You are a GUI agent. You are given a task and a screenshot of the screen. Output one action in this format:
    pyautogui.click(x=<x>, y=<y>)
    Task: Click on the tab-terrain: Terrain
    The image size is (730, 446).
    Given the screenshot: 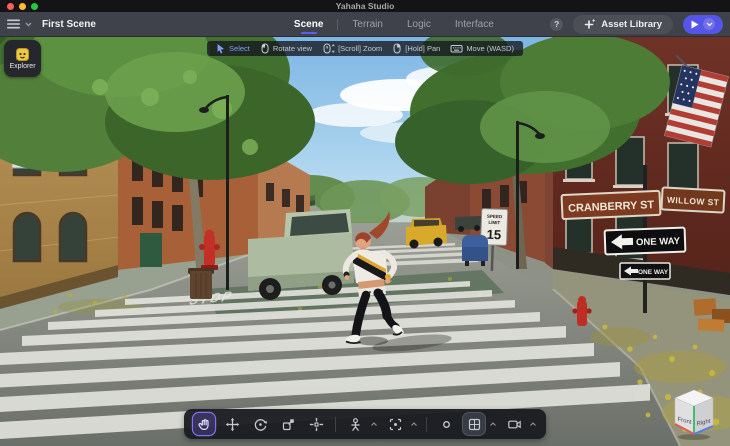 What is the action you would take?
    pyautogui.click(x=367, y=24)
    